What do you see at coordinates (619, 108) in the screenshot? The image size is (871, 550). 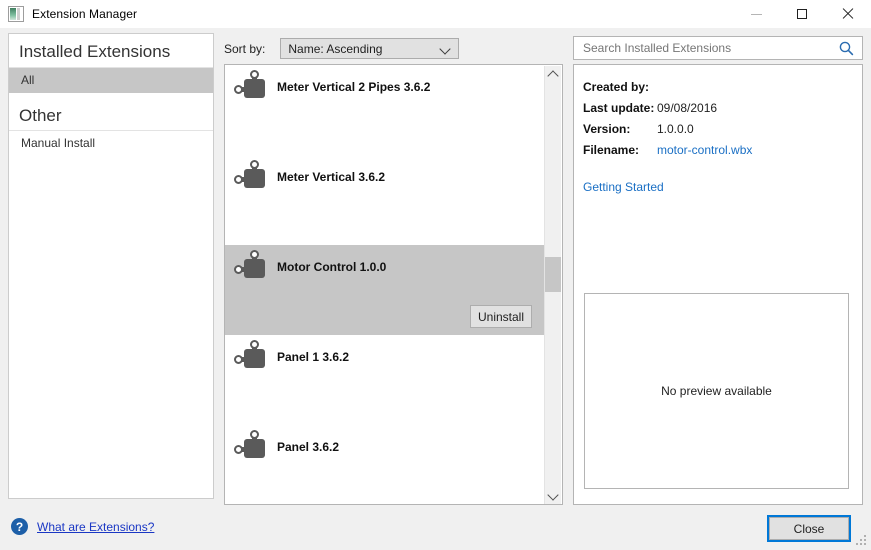 I see `metadata-key: Last update:` at bounding box center [619, 108].